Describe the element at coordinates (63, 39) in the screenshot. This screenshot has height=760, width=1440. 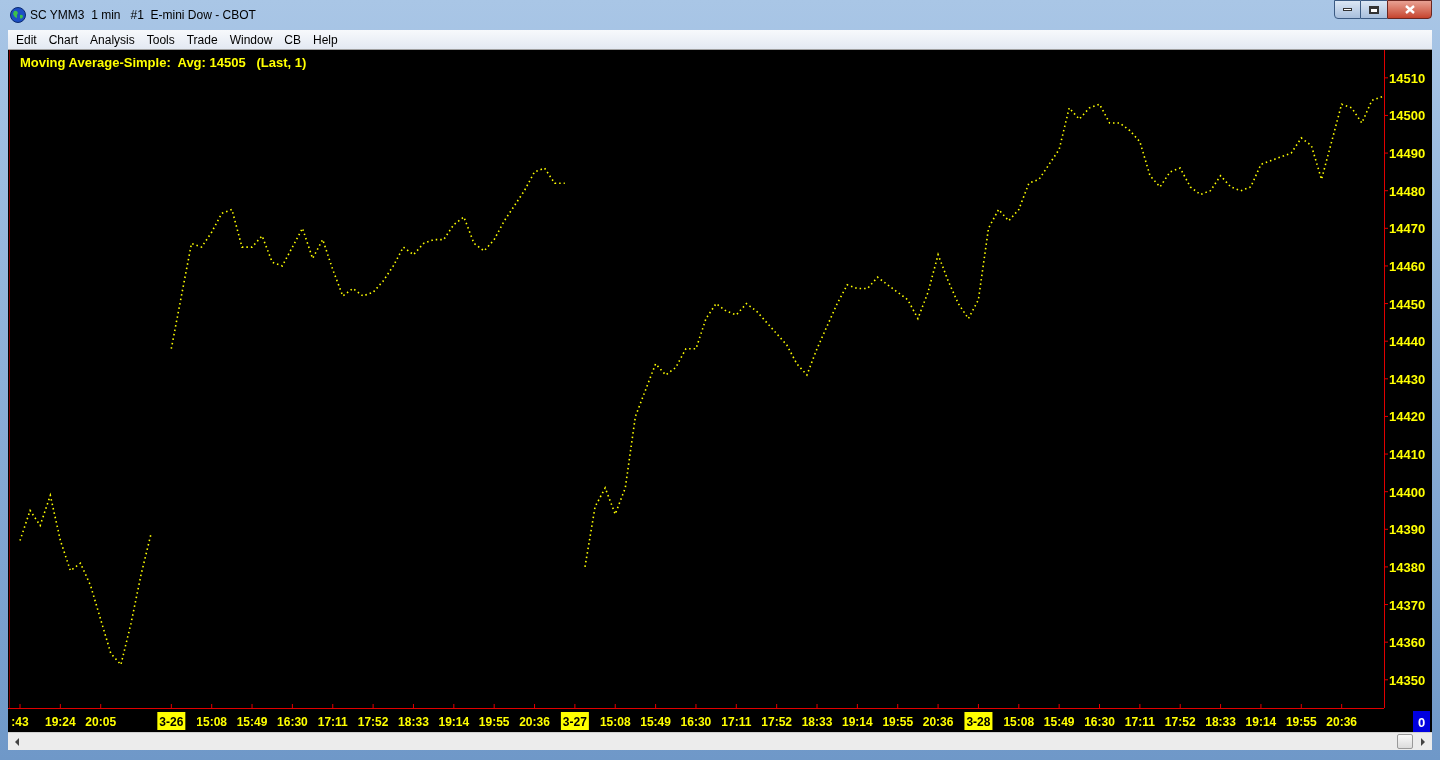
I see `menu-item: Chart` at that location.